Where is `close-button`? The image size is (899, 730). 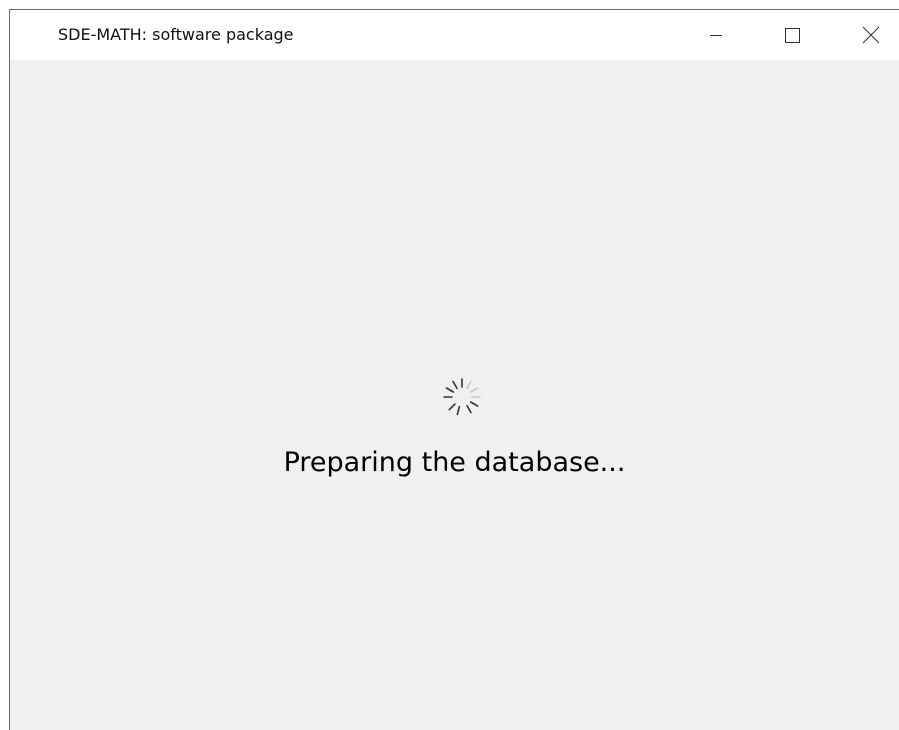
close-button is located at coordinates (871, 35).